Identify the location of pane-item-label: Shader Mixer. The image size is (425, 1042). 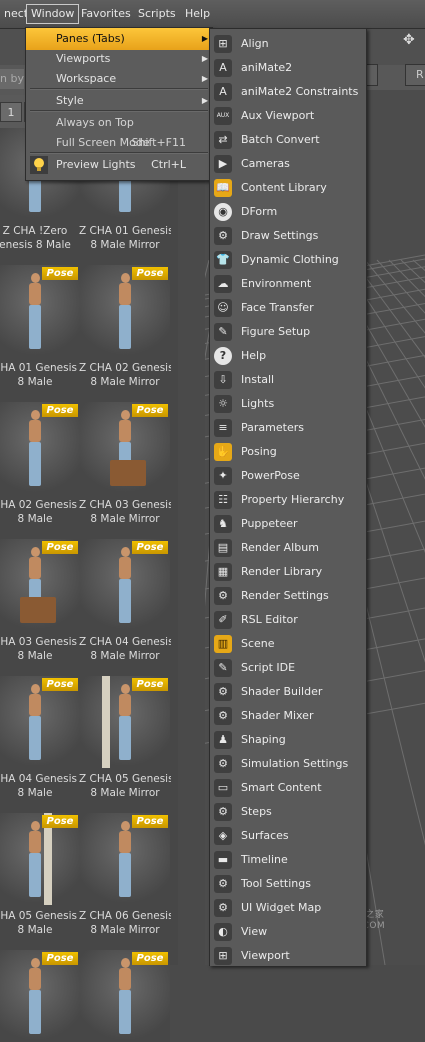
(277, 715).